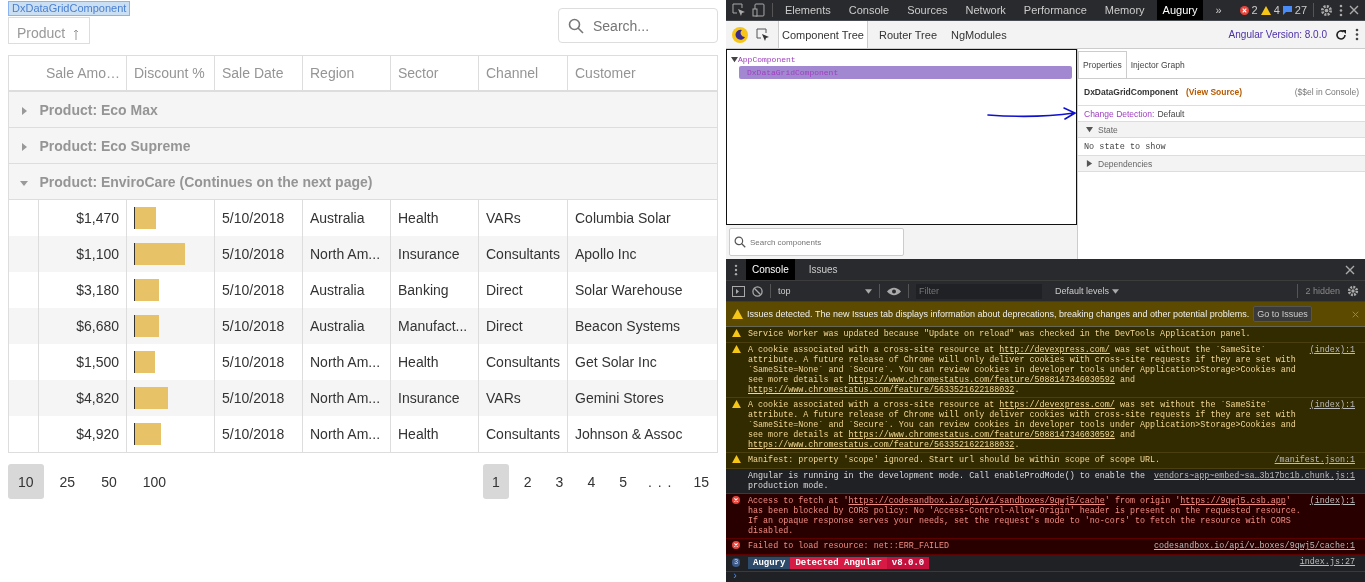 Image resolution: width=1365 pixels, height=582 pixels. Describe the element at coordinates (1314, 460) in the screenshot. I see `source-link: /manifest.json:1` at that location.